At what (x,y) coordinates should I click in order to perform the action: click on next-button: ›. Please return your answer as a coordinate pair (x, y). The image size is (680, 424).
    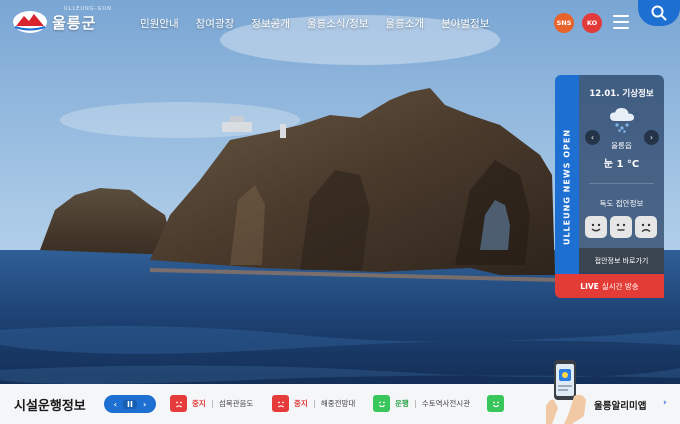
    Looking at the image, I should click on (145, 404).